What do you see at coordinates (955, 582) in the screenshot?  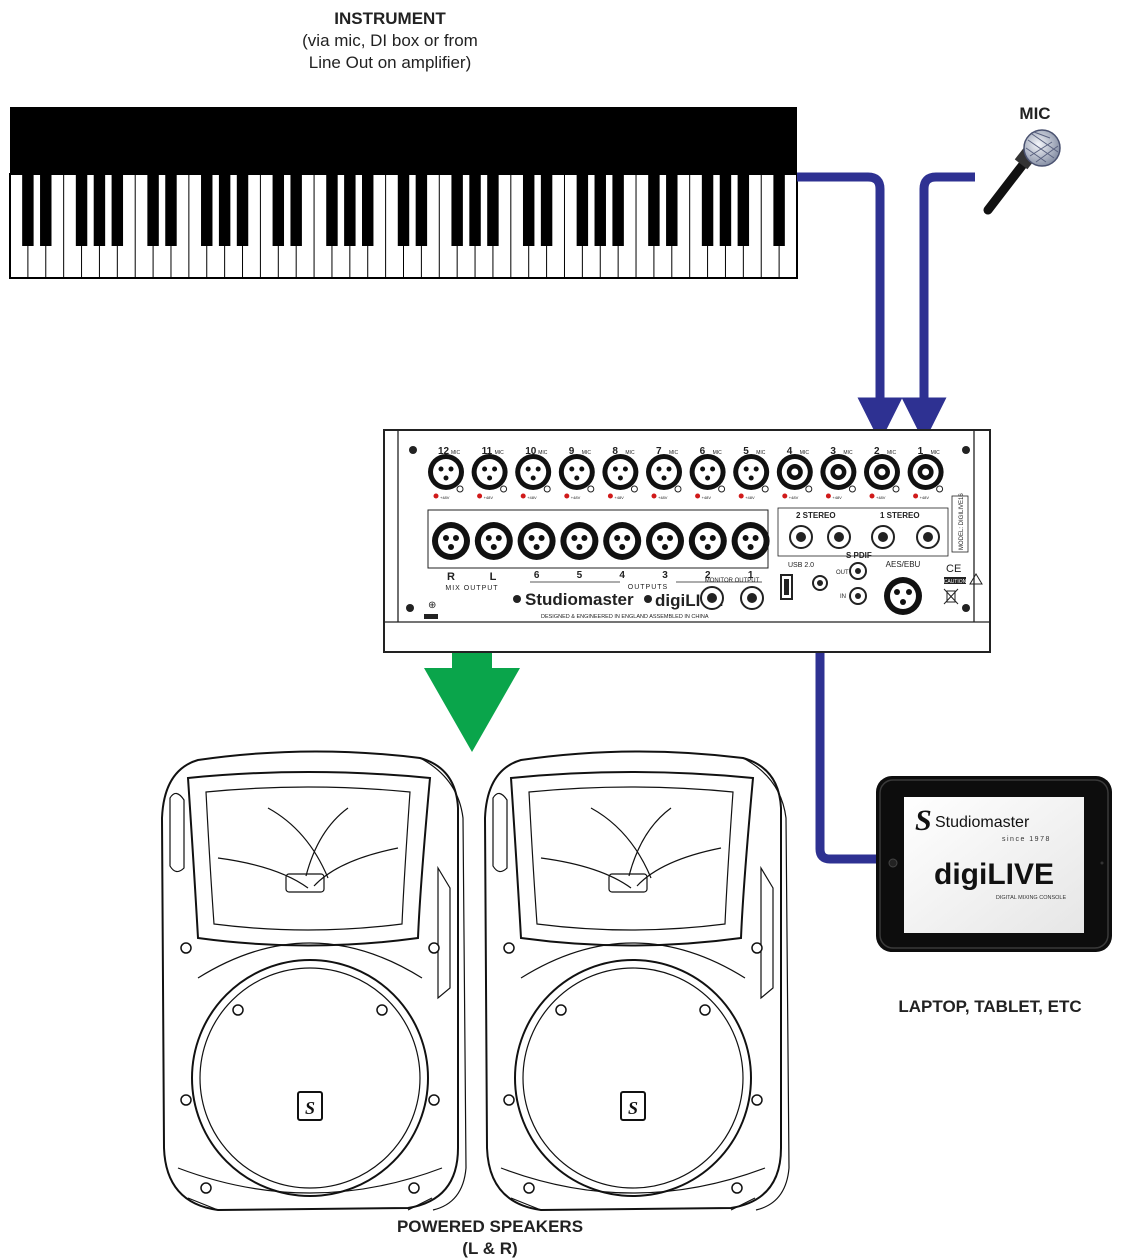 I see `caution-label: CAUTION` at bounding box center [955, 582].